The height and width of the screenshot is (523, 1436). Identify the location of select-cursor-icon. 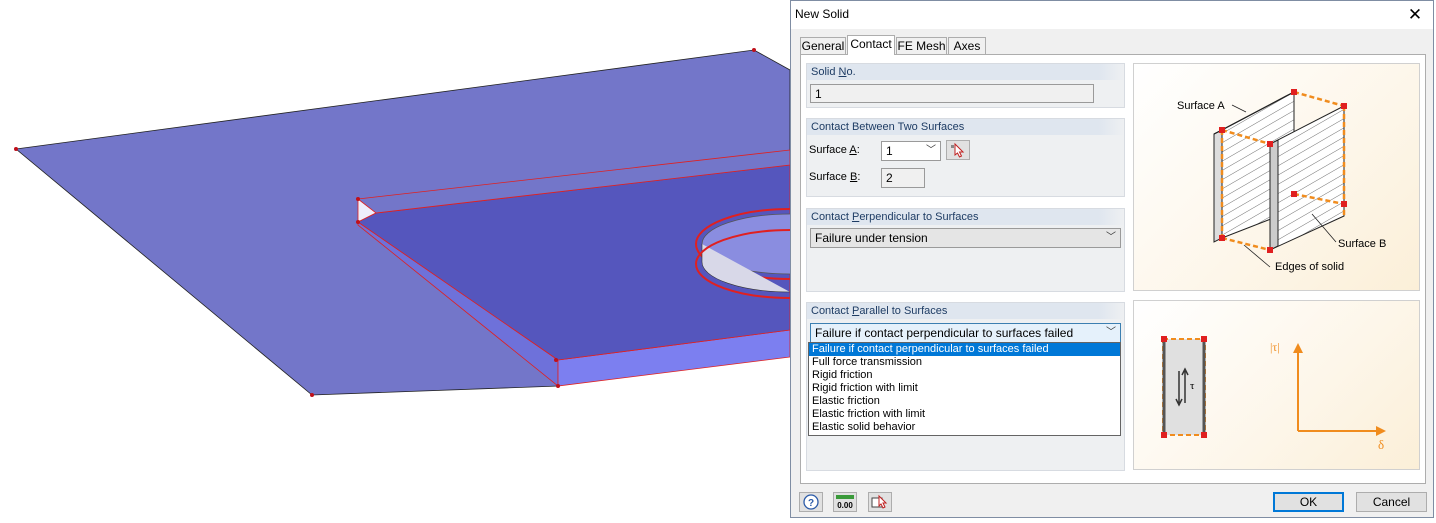
(879, 501).